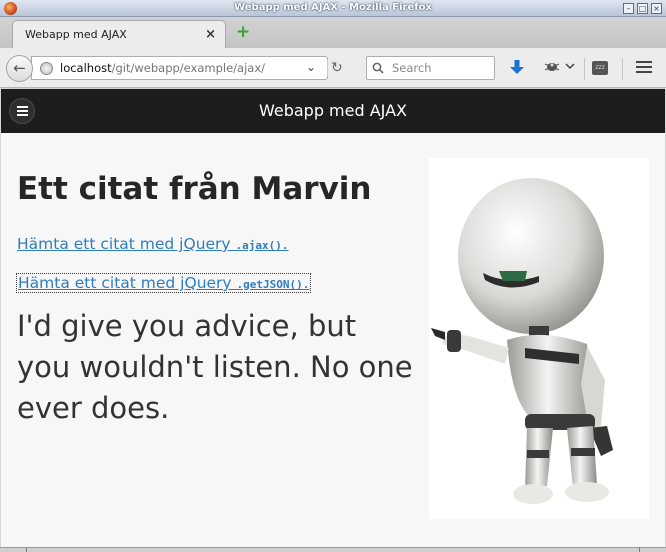  What do you see at coordinates (378, 68) in the screenshot?
I see `search-icon` at bounding box center [378, 68].